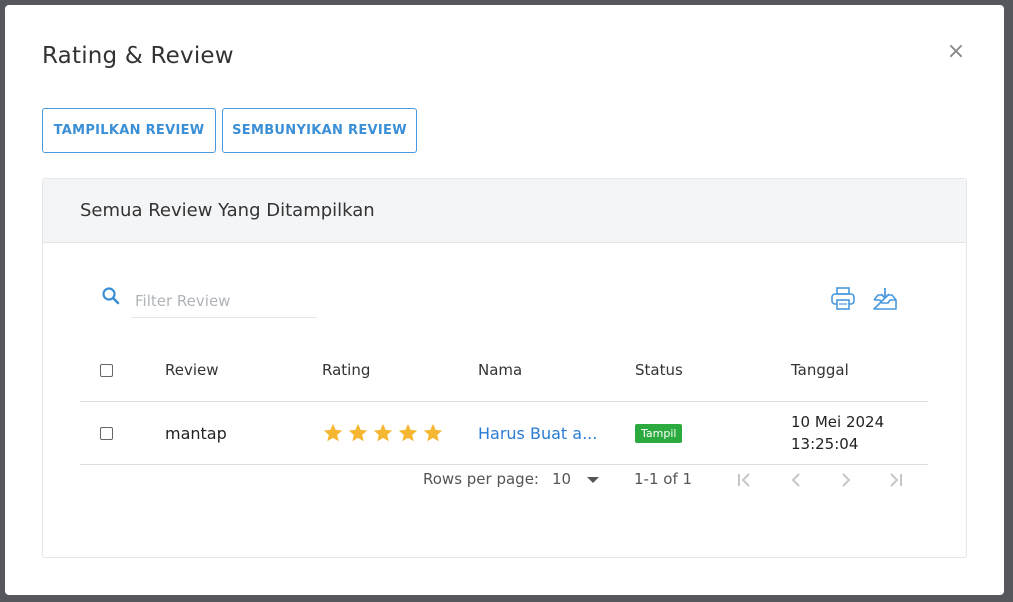 The image size is (1013, 602). I want to click on column-header-rating: Rating, so click(346, 370).